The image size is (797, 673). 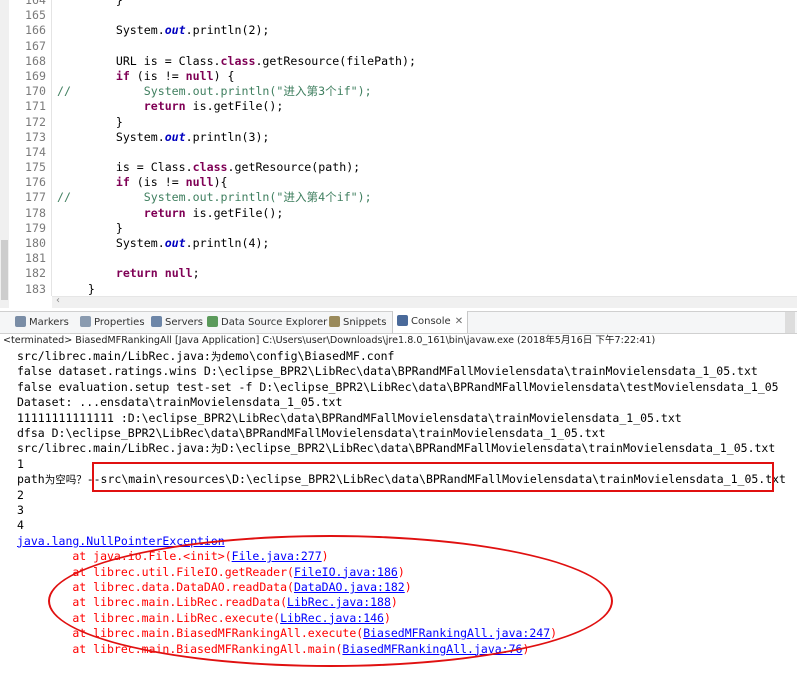 I want to click on code-line: 165, so click(x=398, y=15).